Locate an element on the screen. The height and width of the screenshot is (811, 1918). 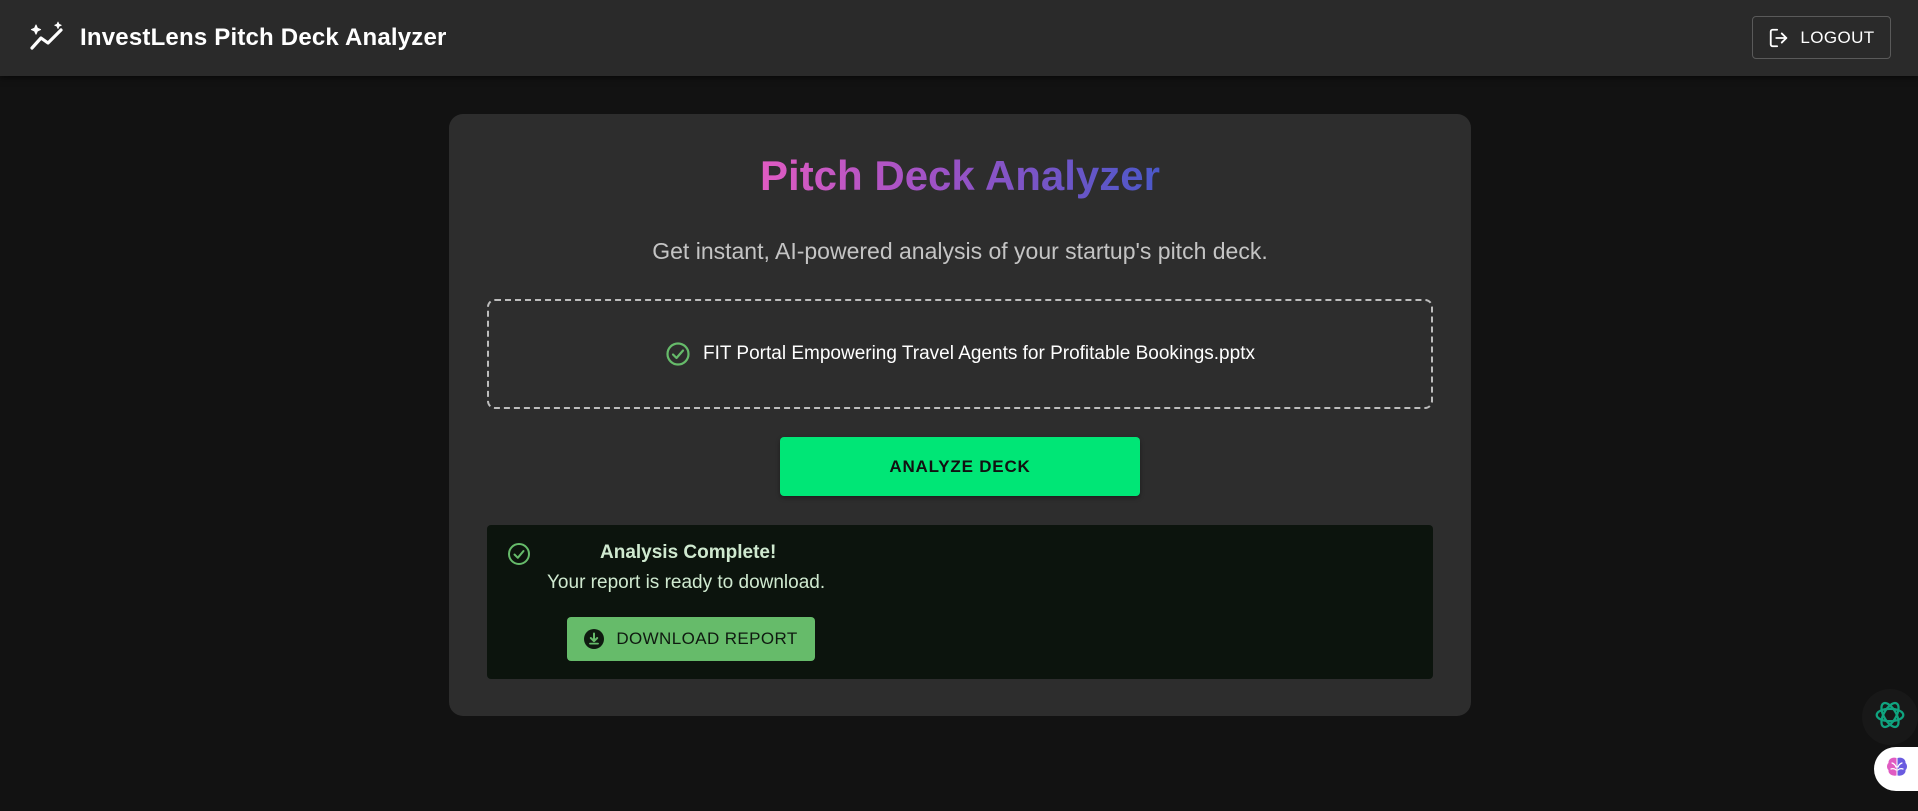
download-icon is located at coordinates (594, 639).